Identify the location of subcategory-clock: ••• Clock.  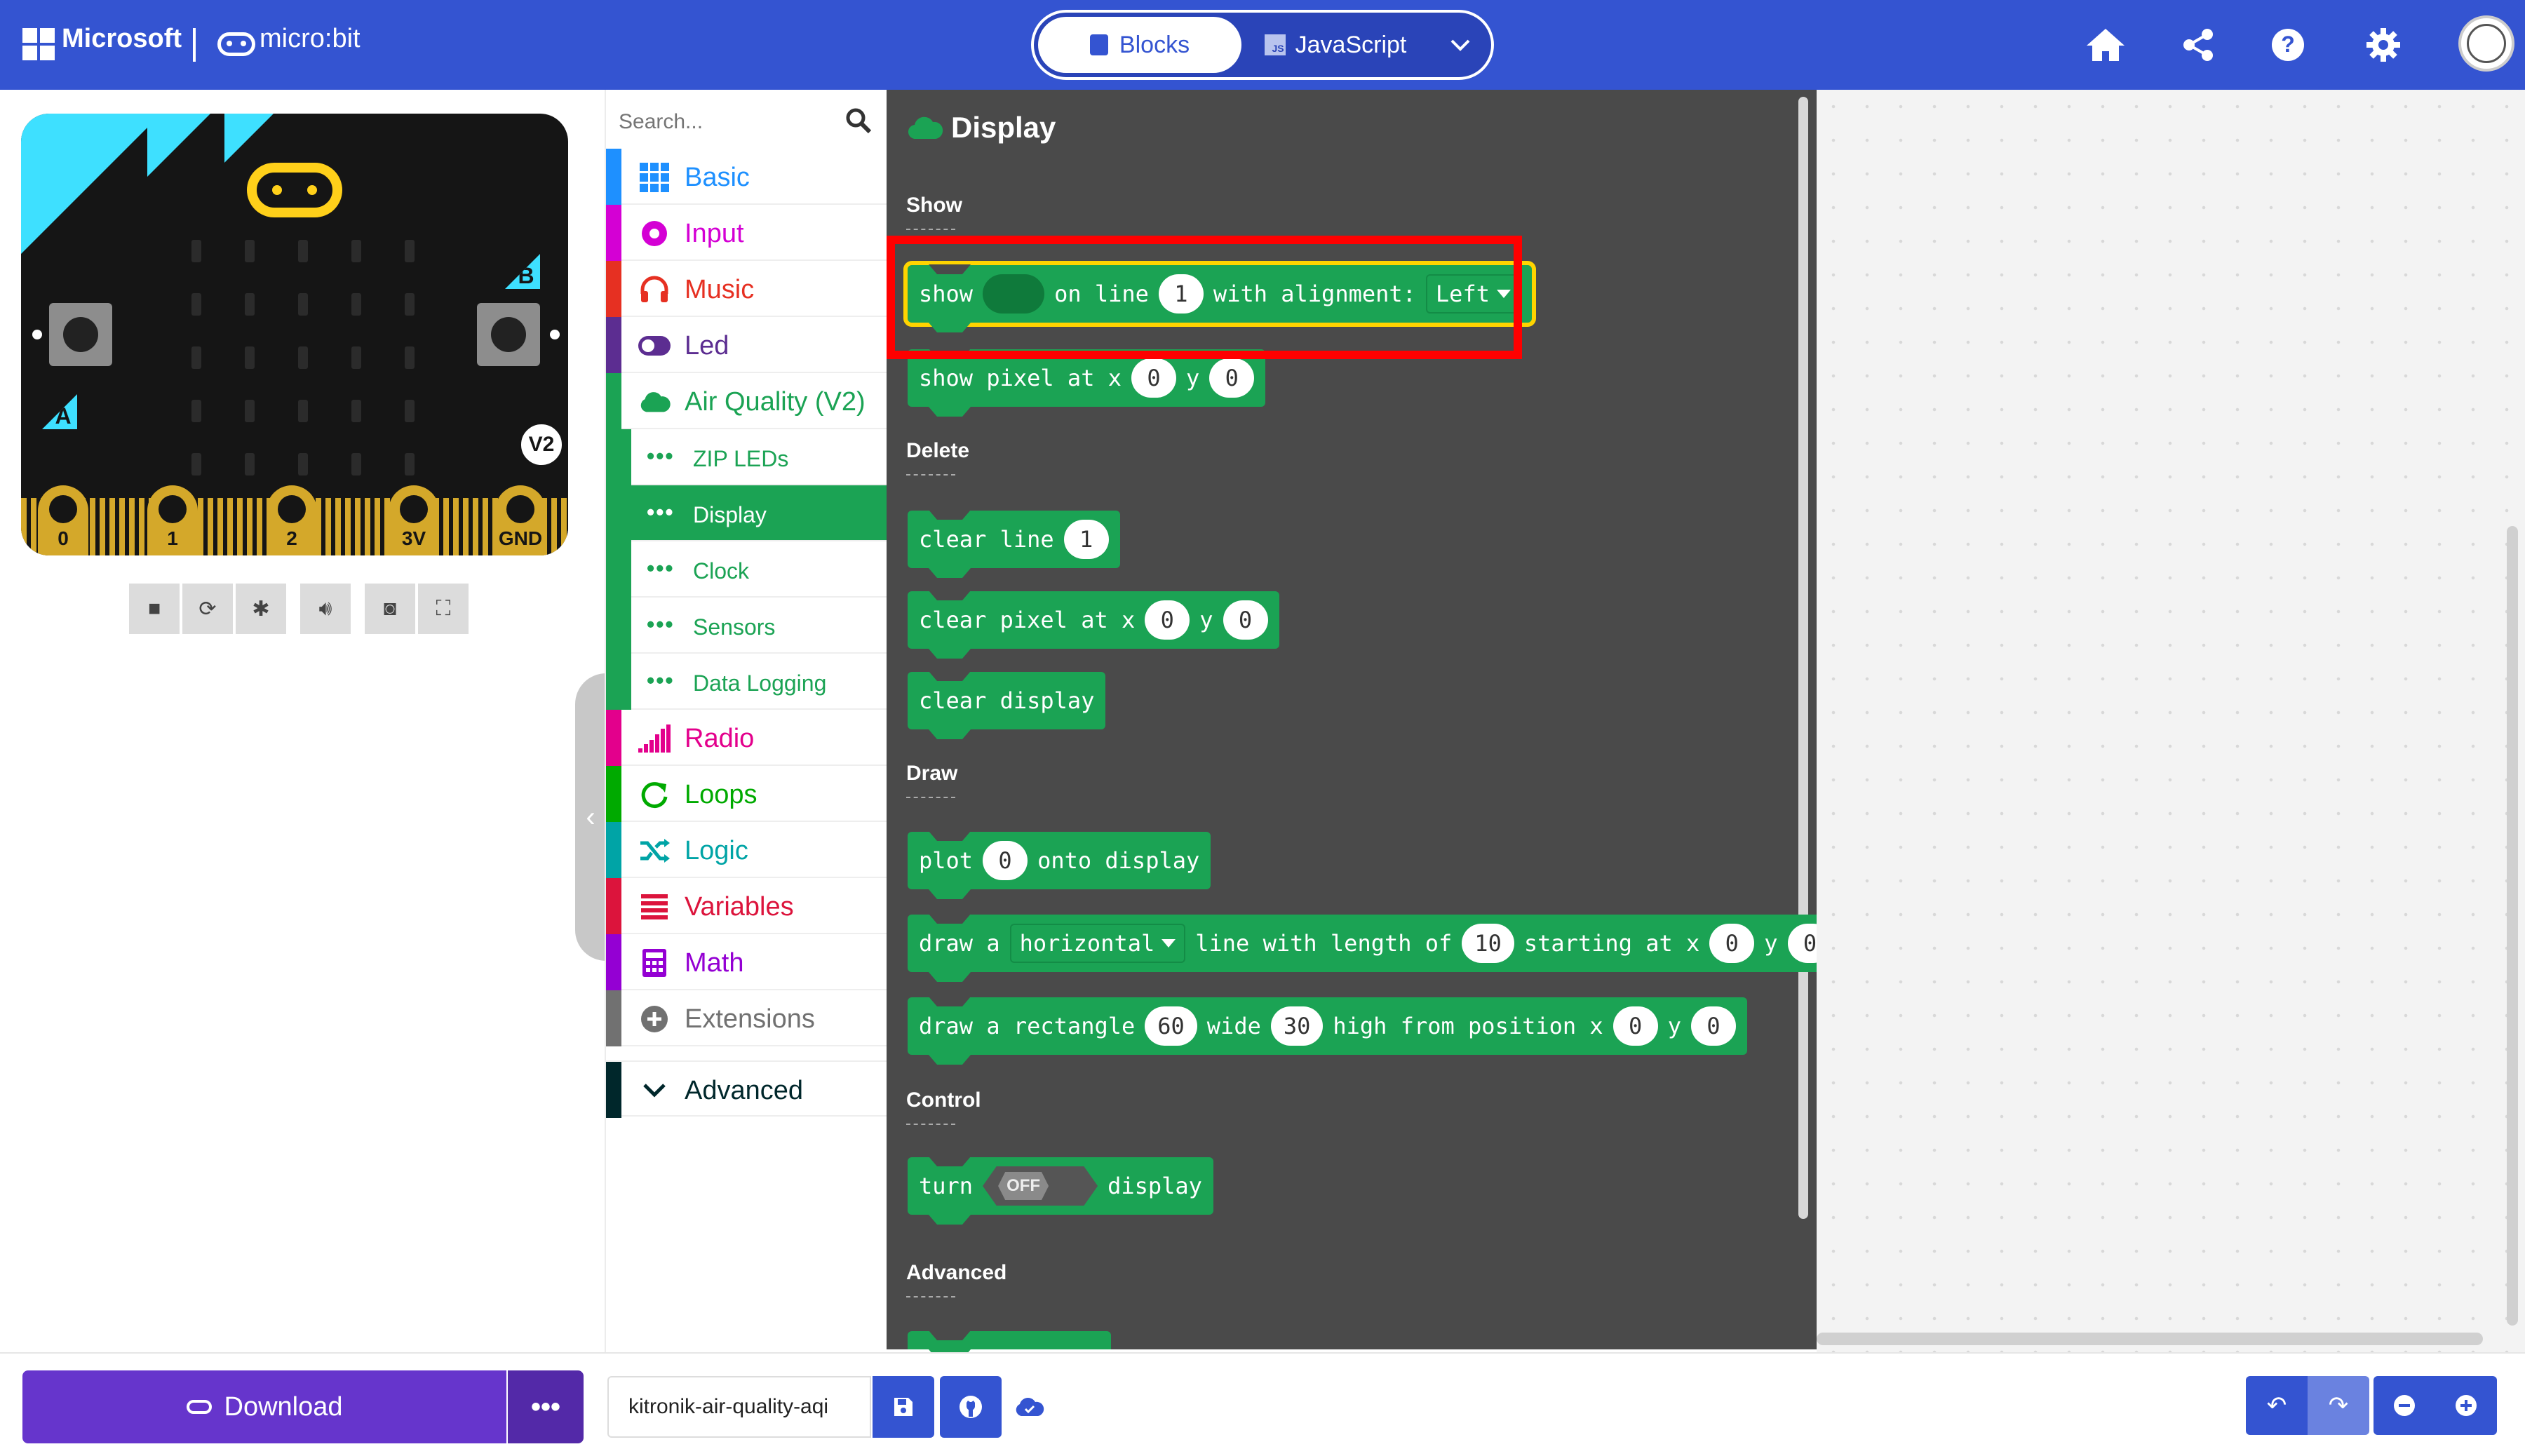
(747, 569).